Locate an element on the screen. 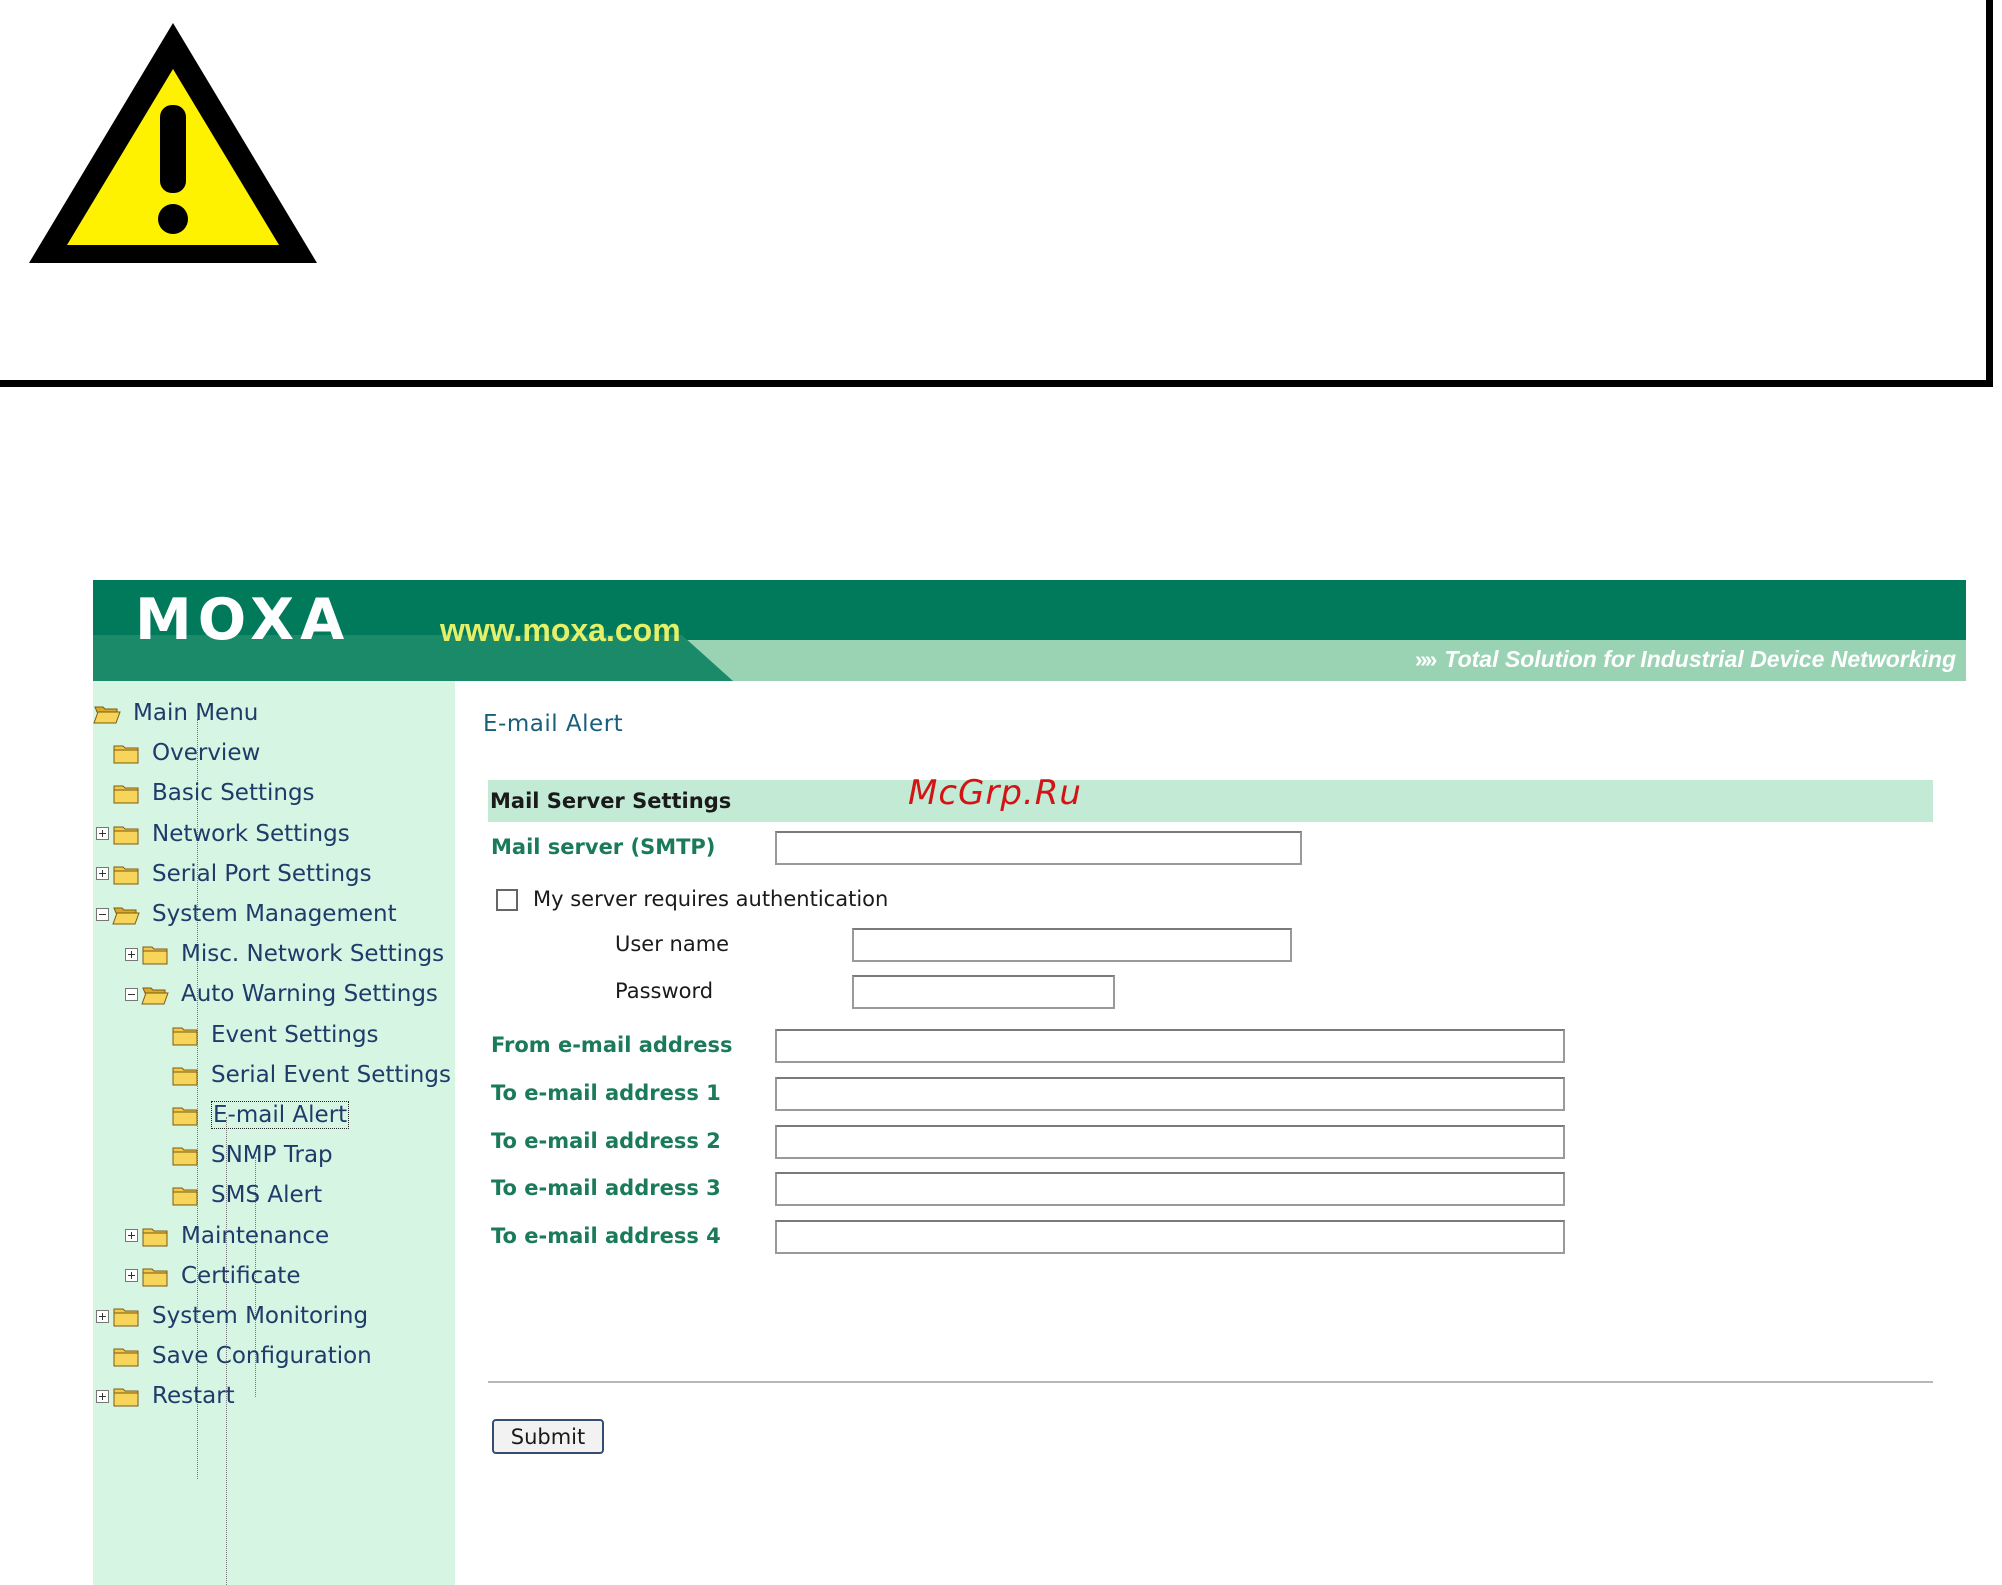  menu-item-label: Main Menu is located at coordinates (196, 712).